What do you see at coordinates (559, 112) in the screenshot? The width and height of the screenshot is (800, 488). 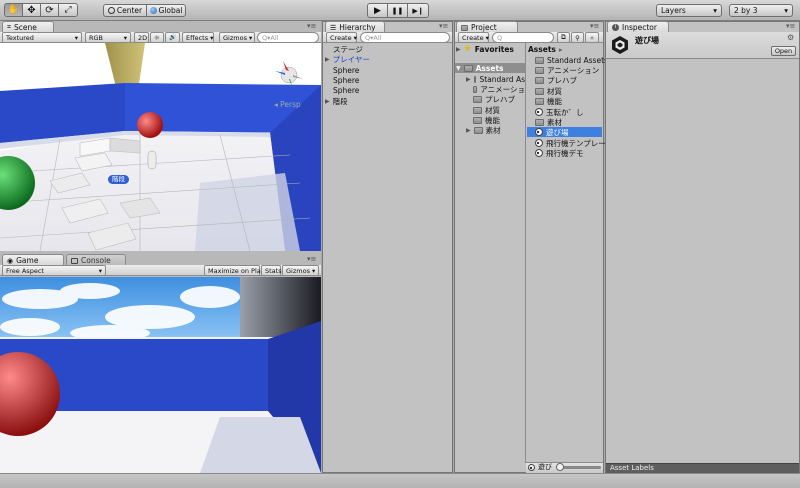 I see `project-file-item: 玉転か゛し` at bounding box center [559, 112].